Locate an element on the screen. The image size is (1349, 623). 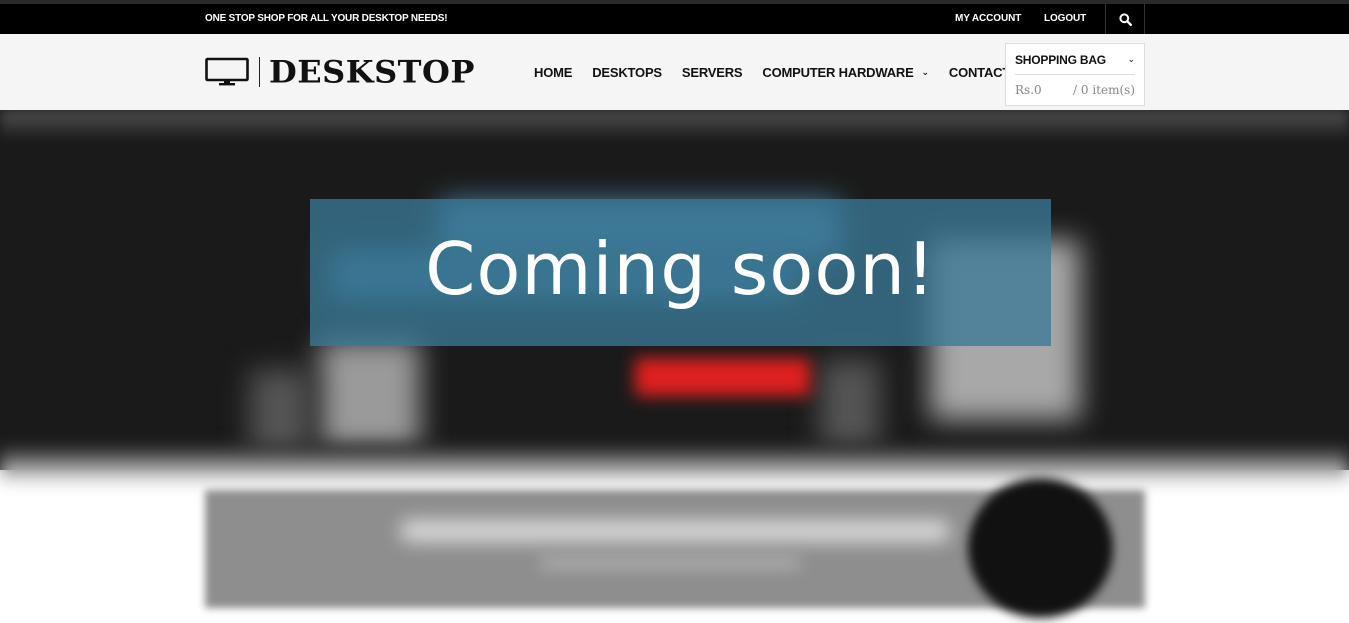
bag-item-count: / 0 item(s) is located at coordinates (1104, 90).